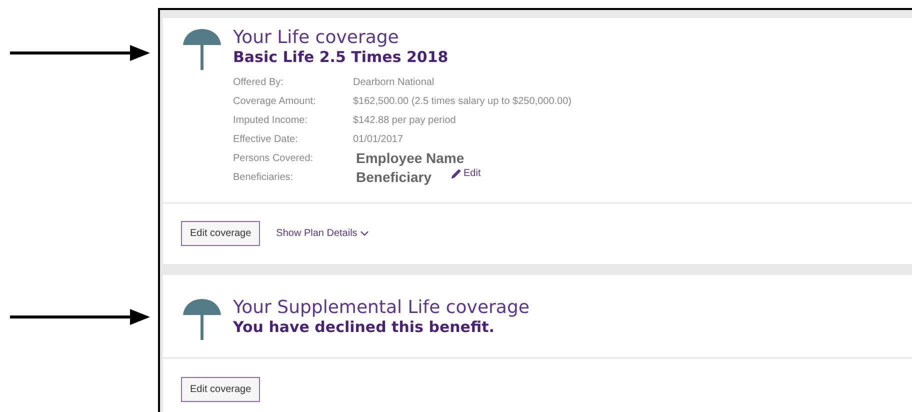 The image size is (912, 412). I want to click on detail-label: Effective Date:, so click(266, 140).